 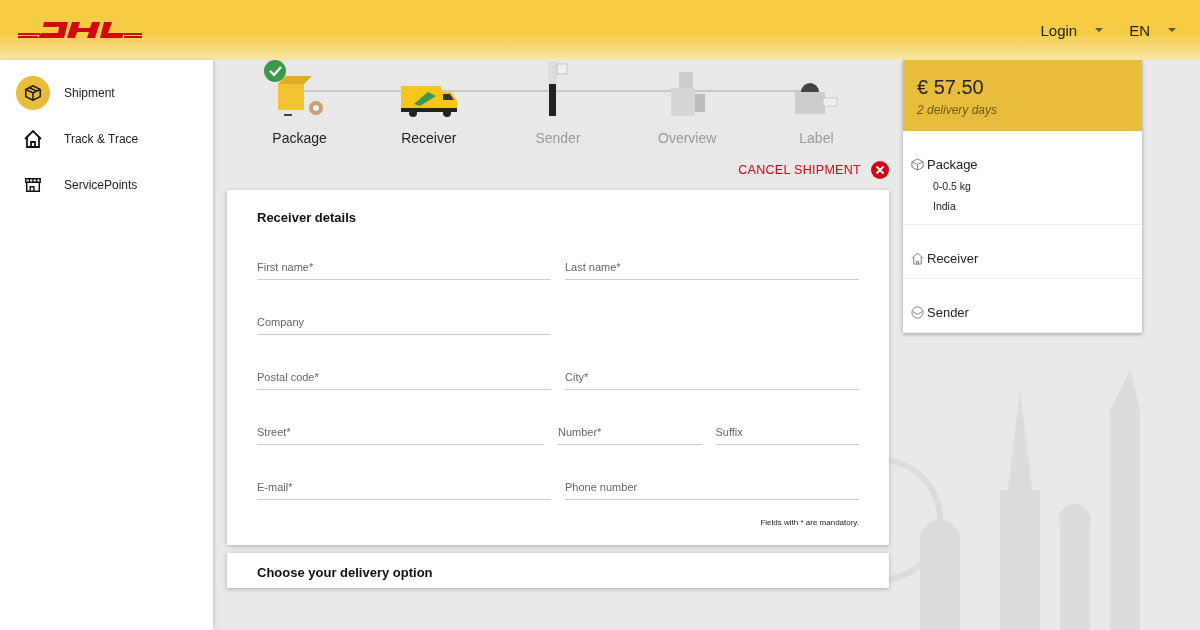 I want to click on language-dropdown: EN, so click(x=1149, y=30).